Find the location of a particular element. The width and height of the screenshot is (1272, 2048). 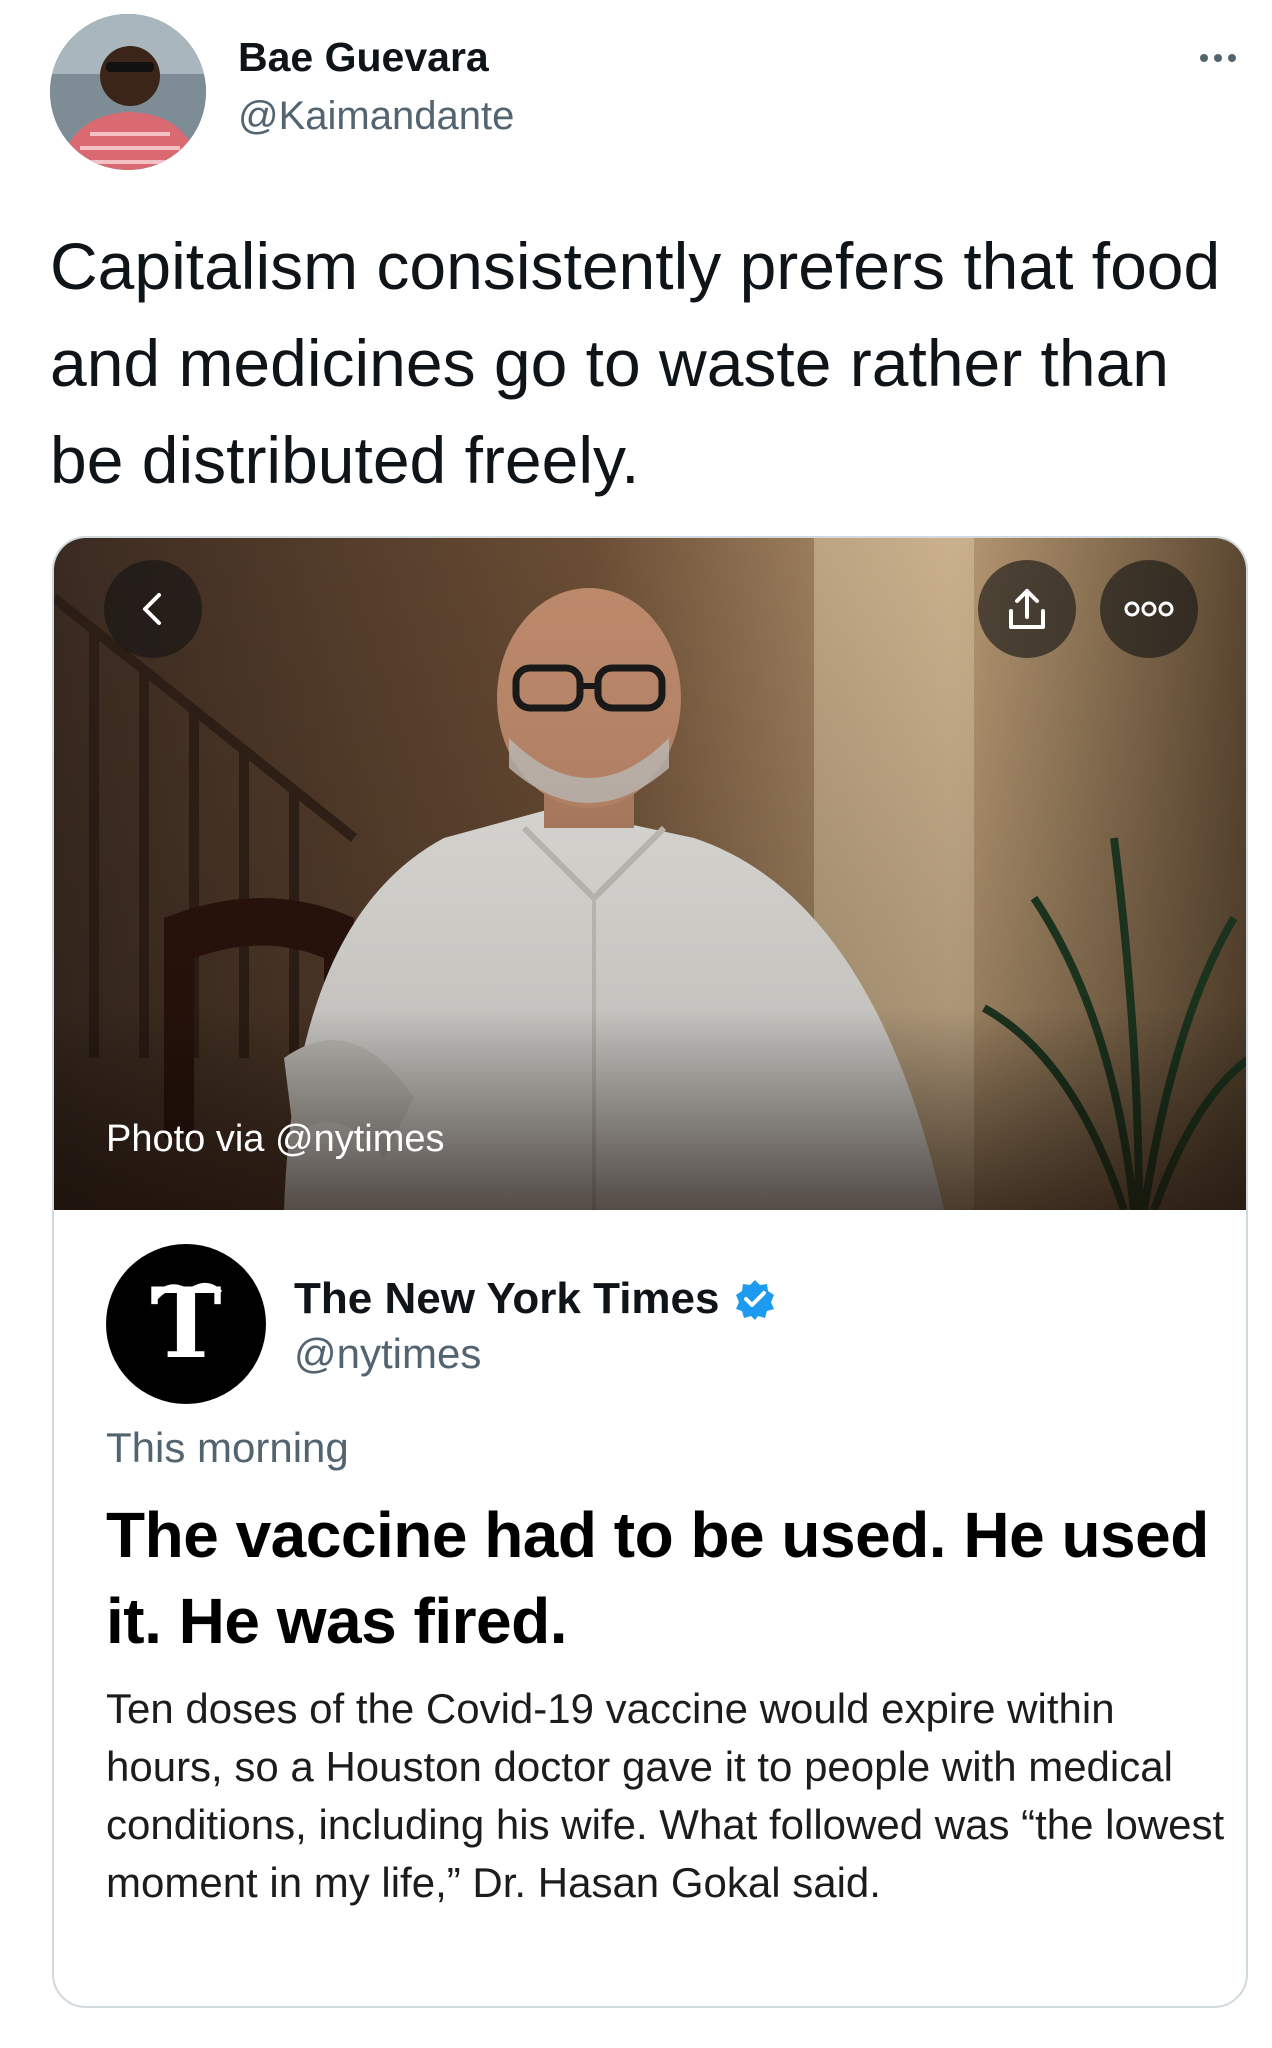

share-button is located at coordinates (1027, 609).